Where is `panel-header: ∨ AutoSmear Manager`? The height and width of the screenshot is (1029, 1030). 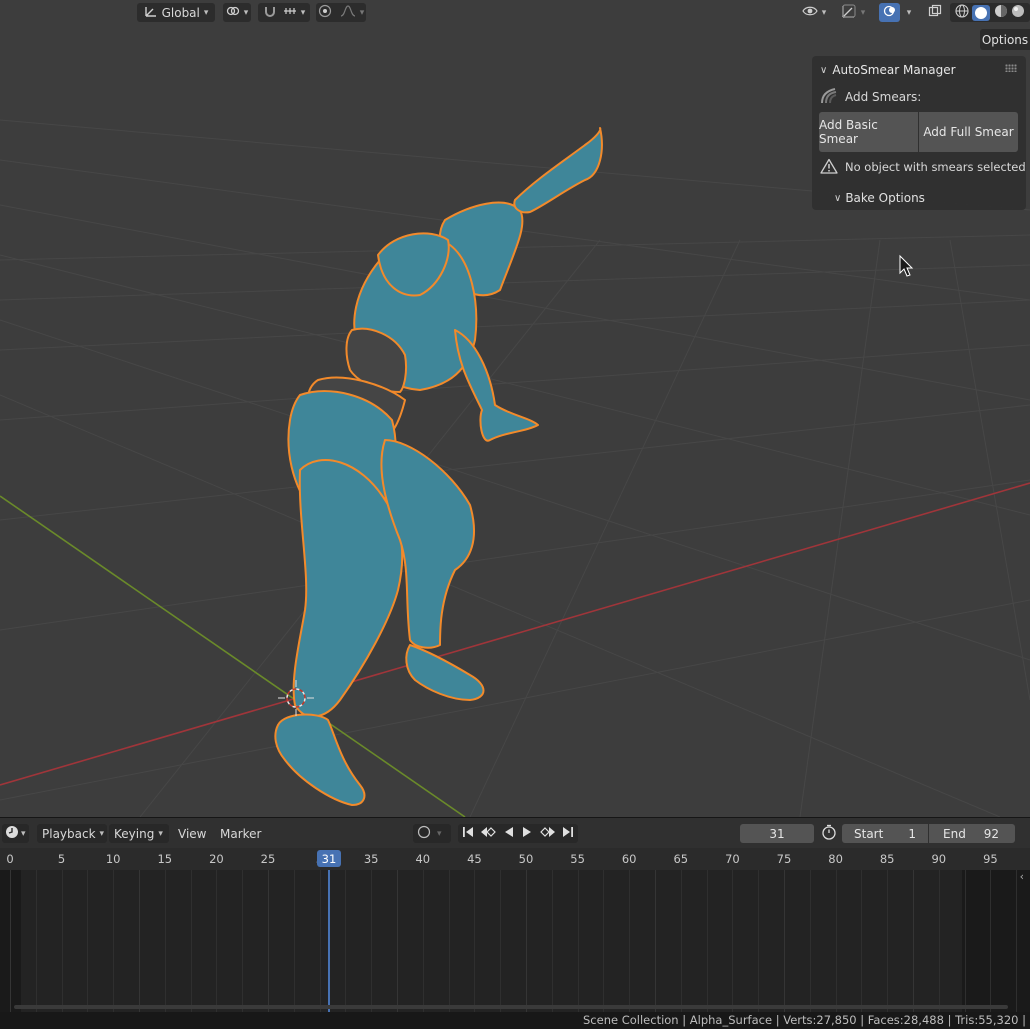
panel-header: ∨ AutoSmear Manager is located at coordinates (888, 70).